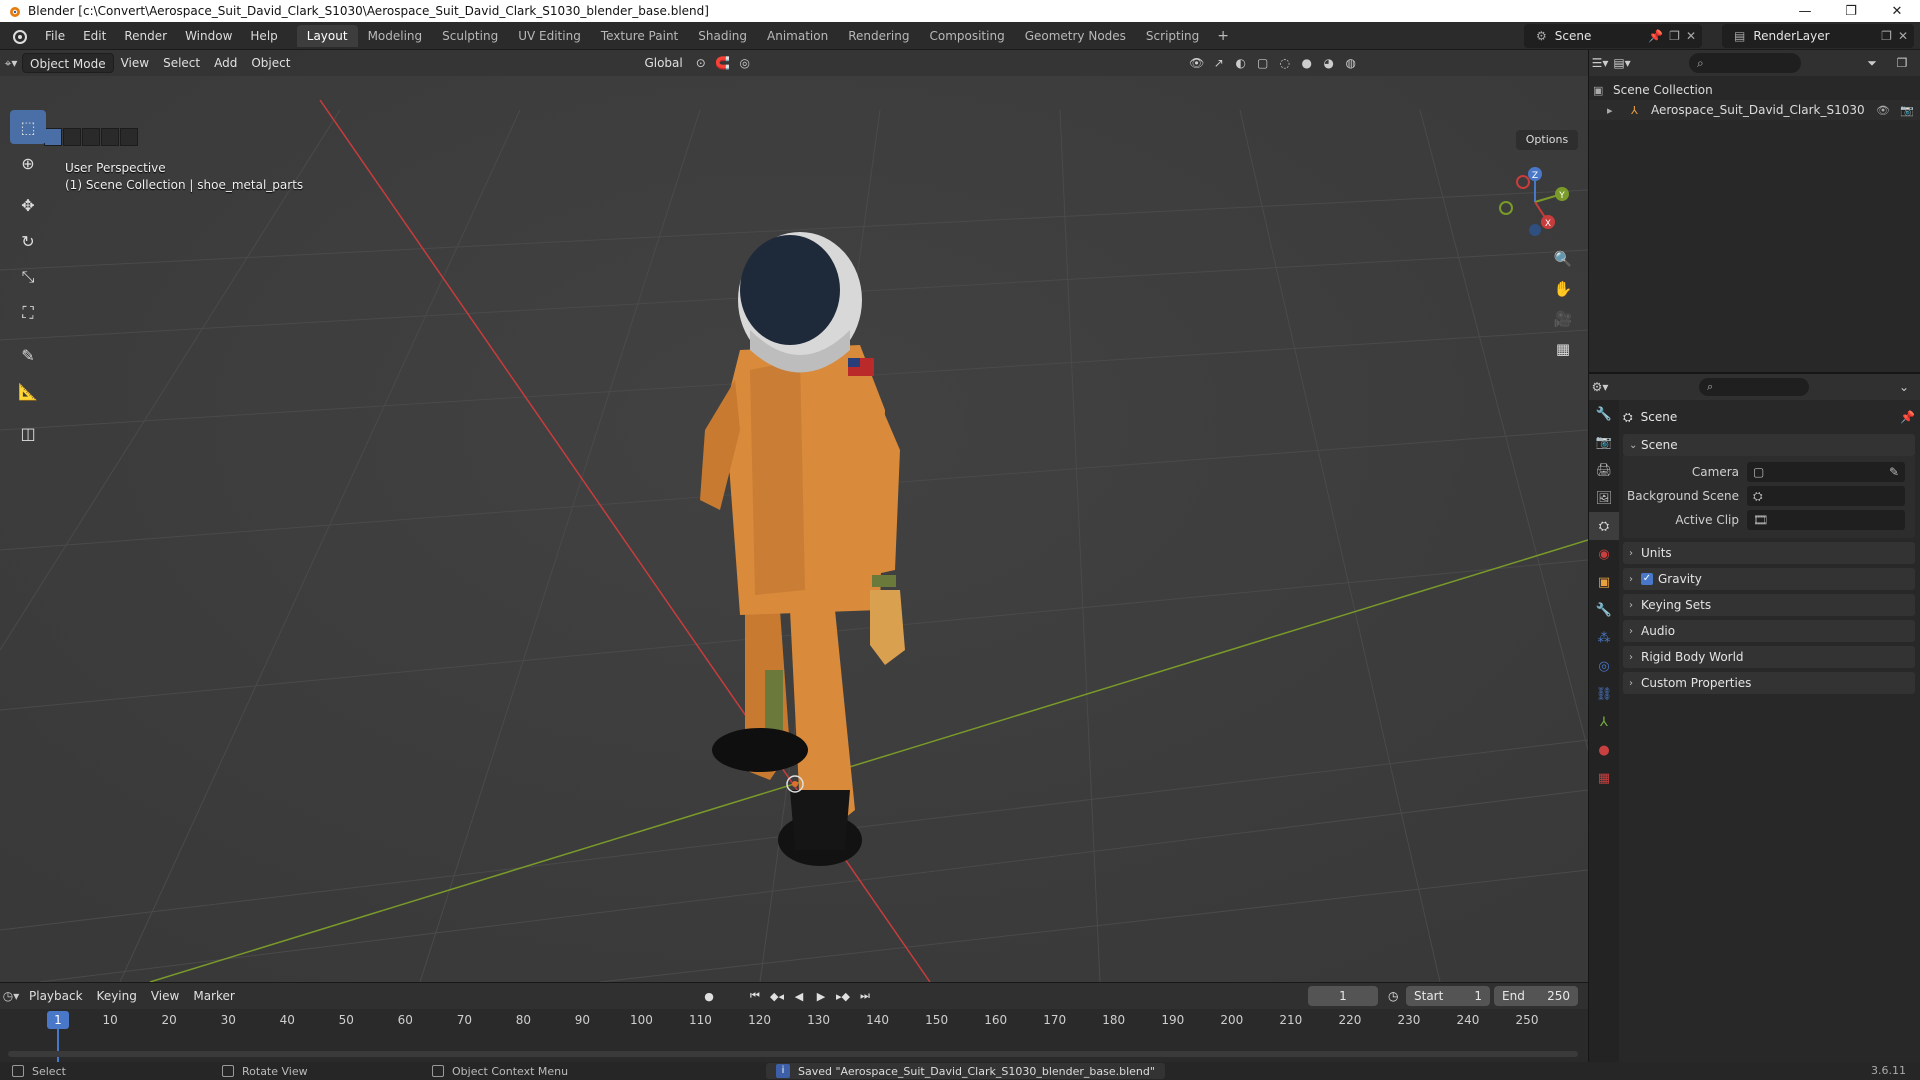 Image resolution: width=1920 pixels, height=1080 pixels. I want to click on timeline-editor-type-icon: ◷▾, so click(11, 996).